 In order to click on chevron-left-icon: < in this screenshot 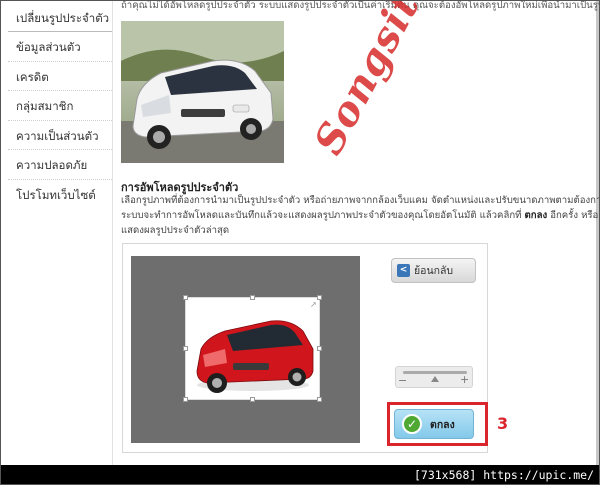, I will do `click(403, 270)`.